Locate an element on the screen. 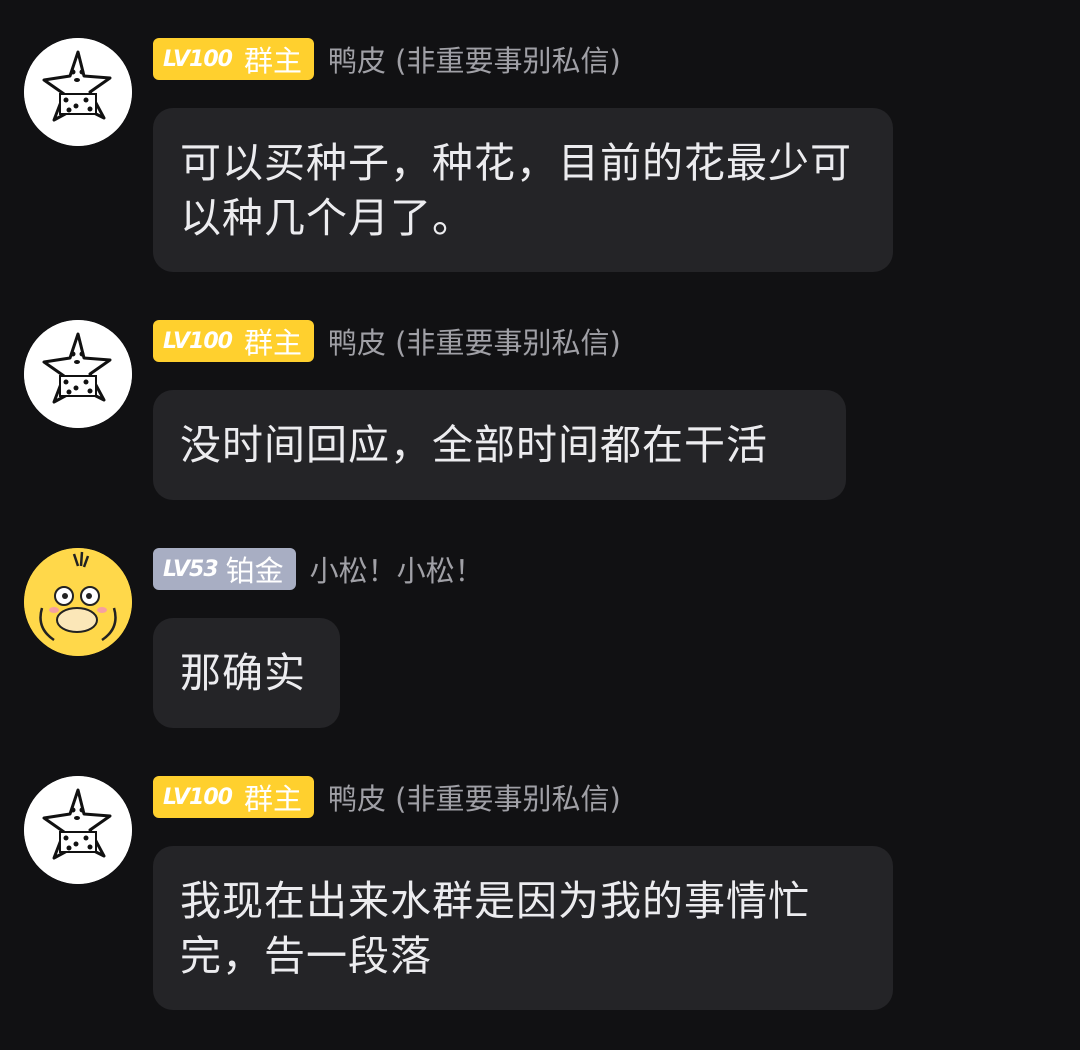 The image size is (1080, 1050). message-bubble: 那确实 is located at coordinates (246, 673).